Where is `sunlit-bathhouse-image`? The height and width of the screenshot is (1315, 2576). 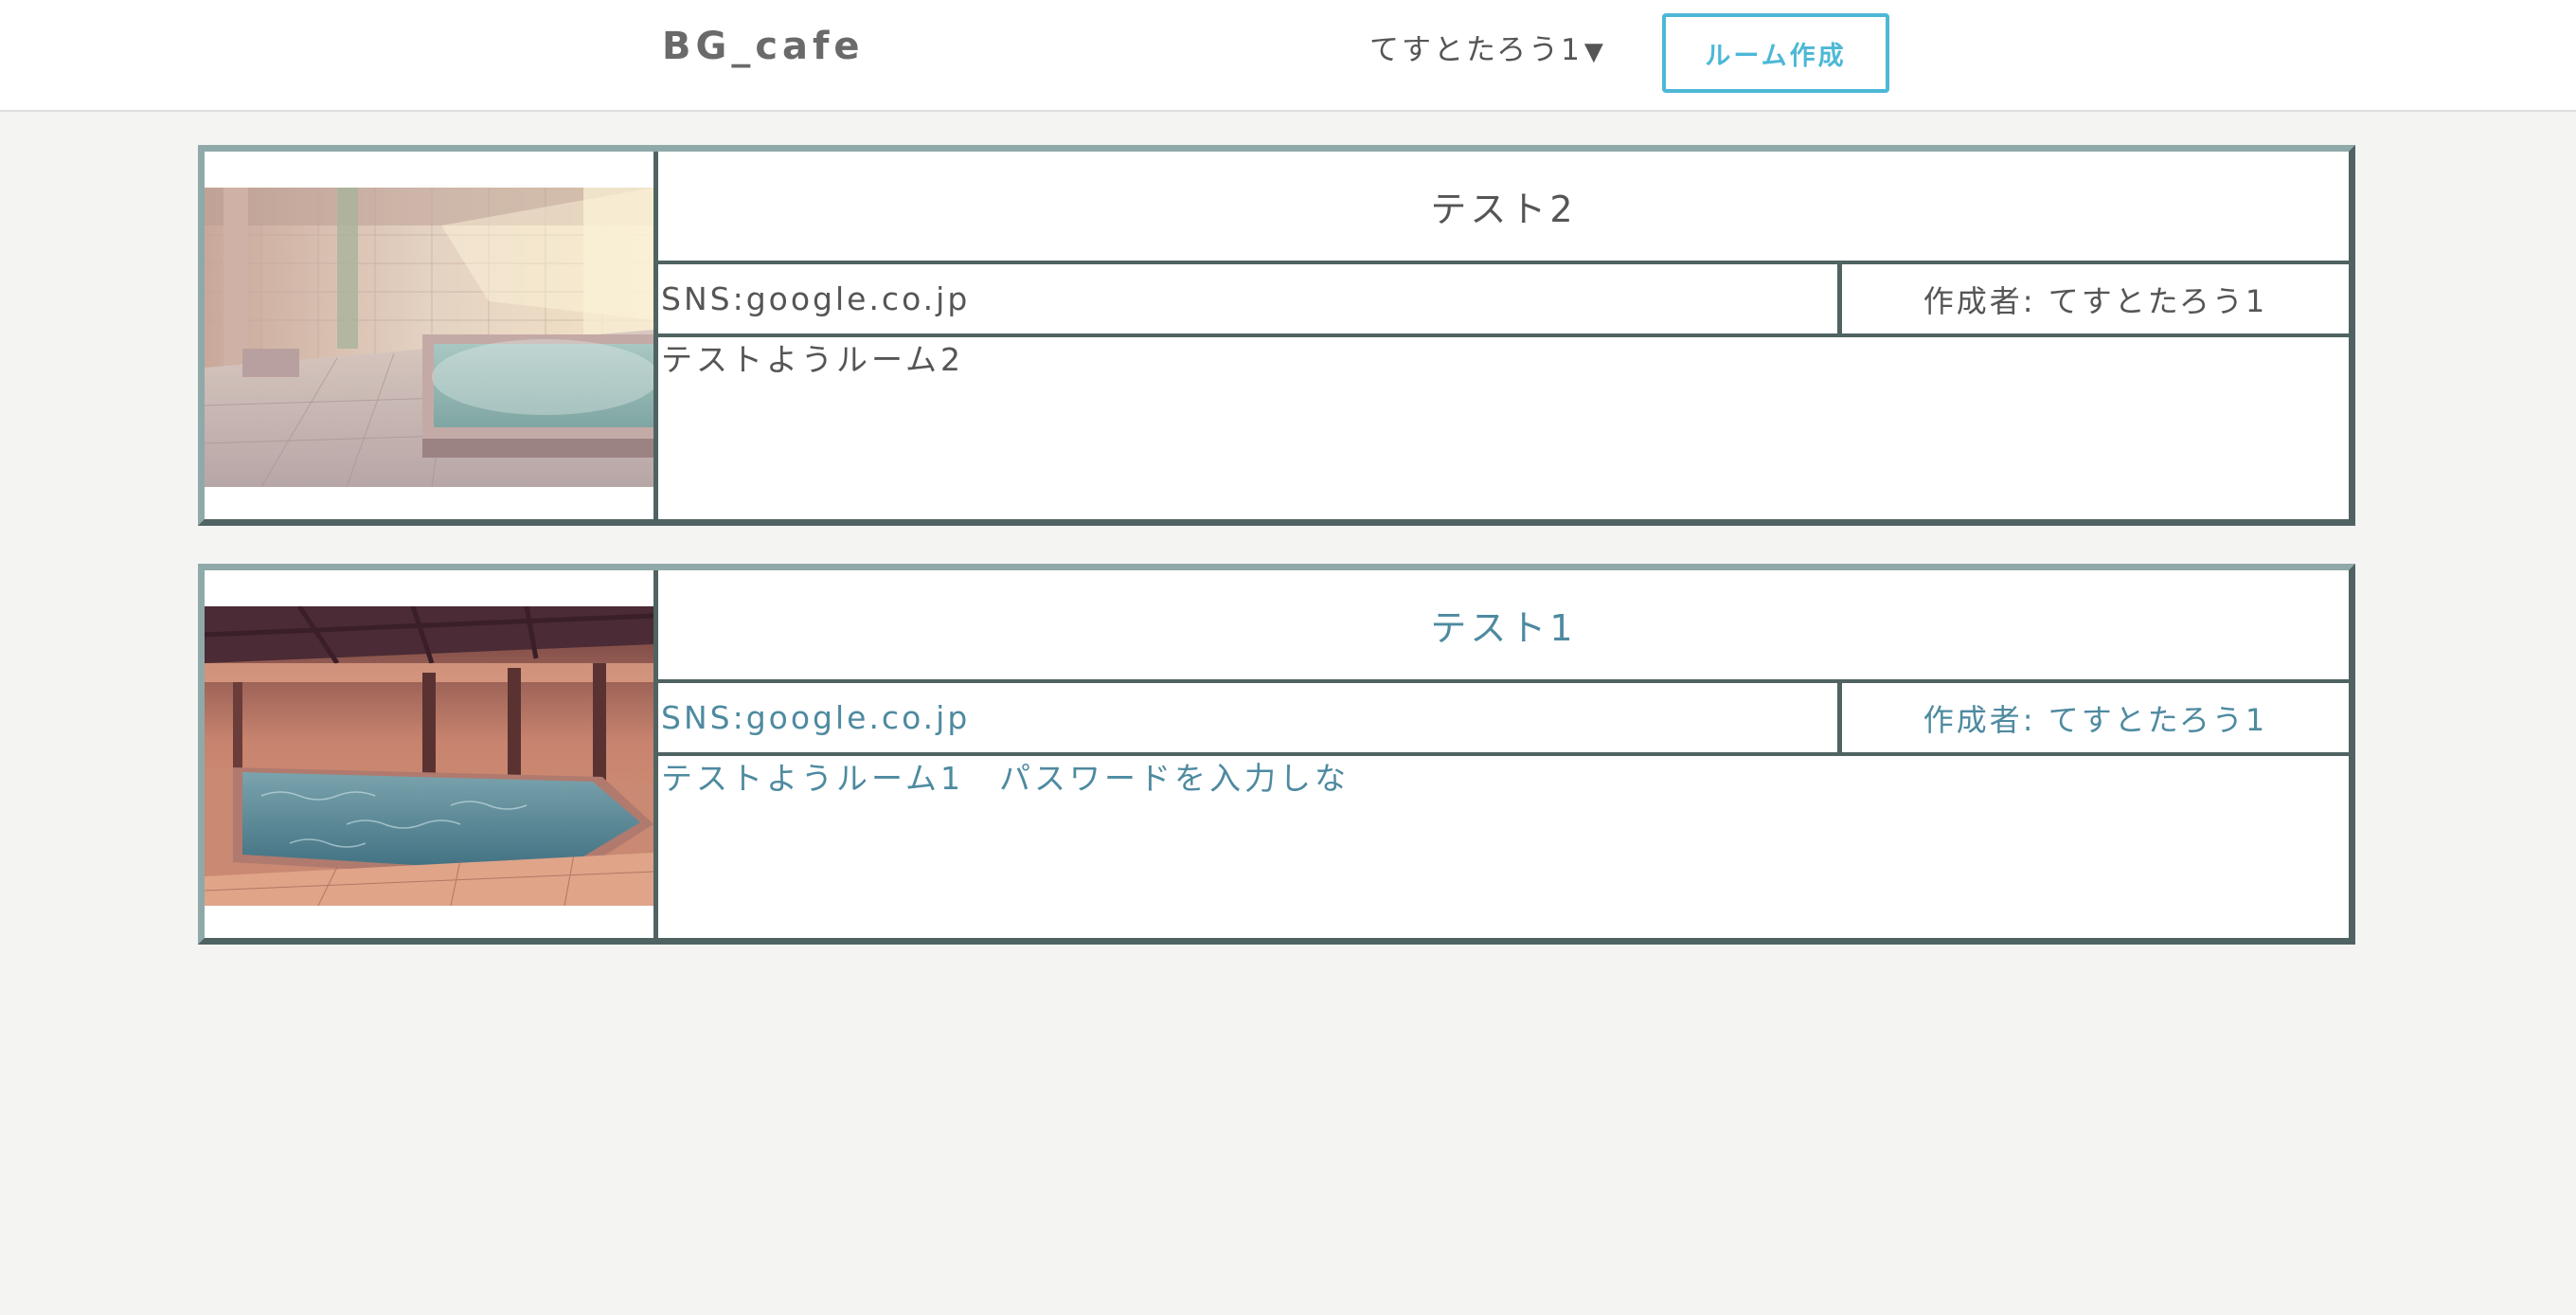
sunlit-bathhouse-image is located at coordinates (429, 338).